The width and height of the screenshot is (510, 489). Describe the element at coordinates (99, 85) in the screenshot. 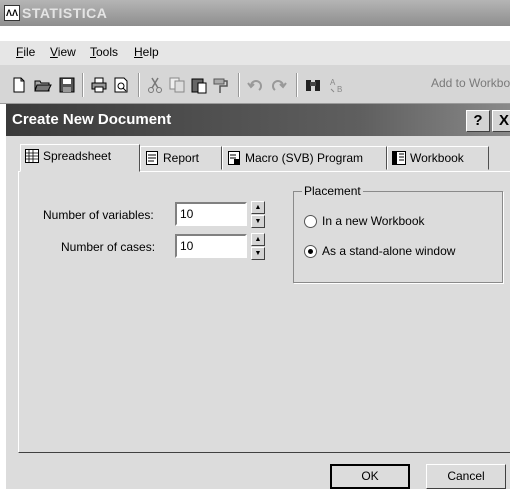

I see `print-icon` at that location.